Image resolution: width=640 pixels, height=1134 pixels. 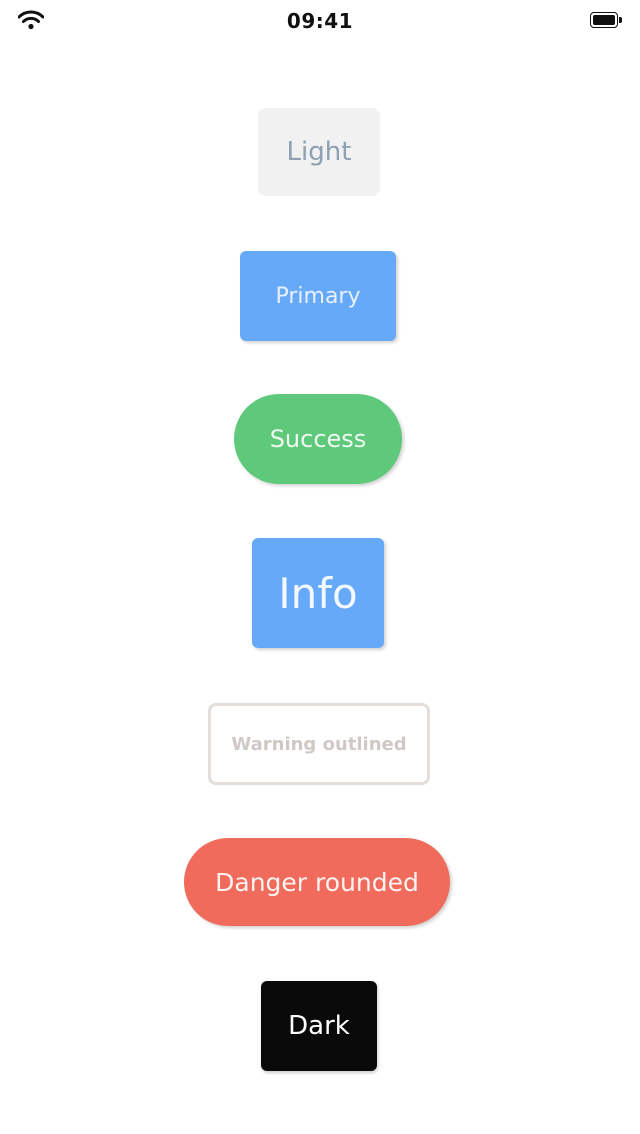 I want to click on status-bar: 09:41, so click(x=320, y=22).